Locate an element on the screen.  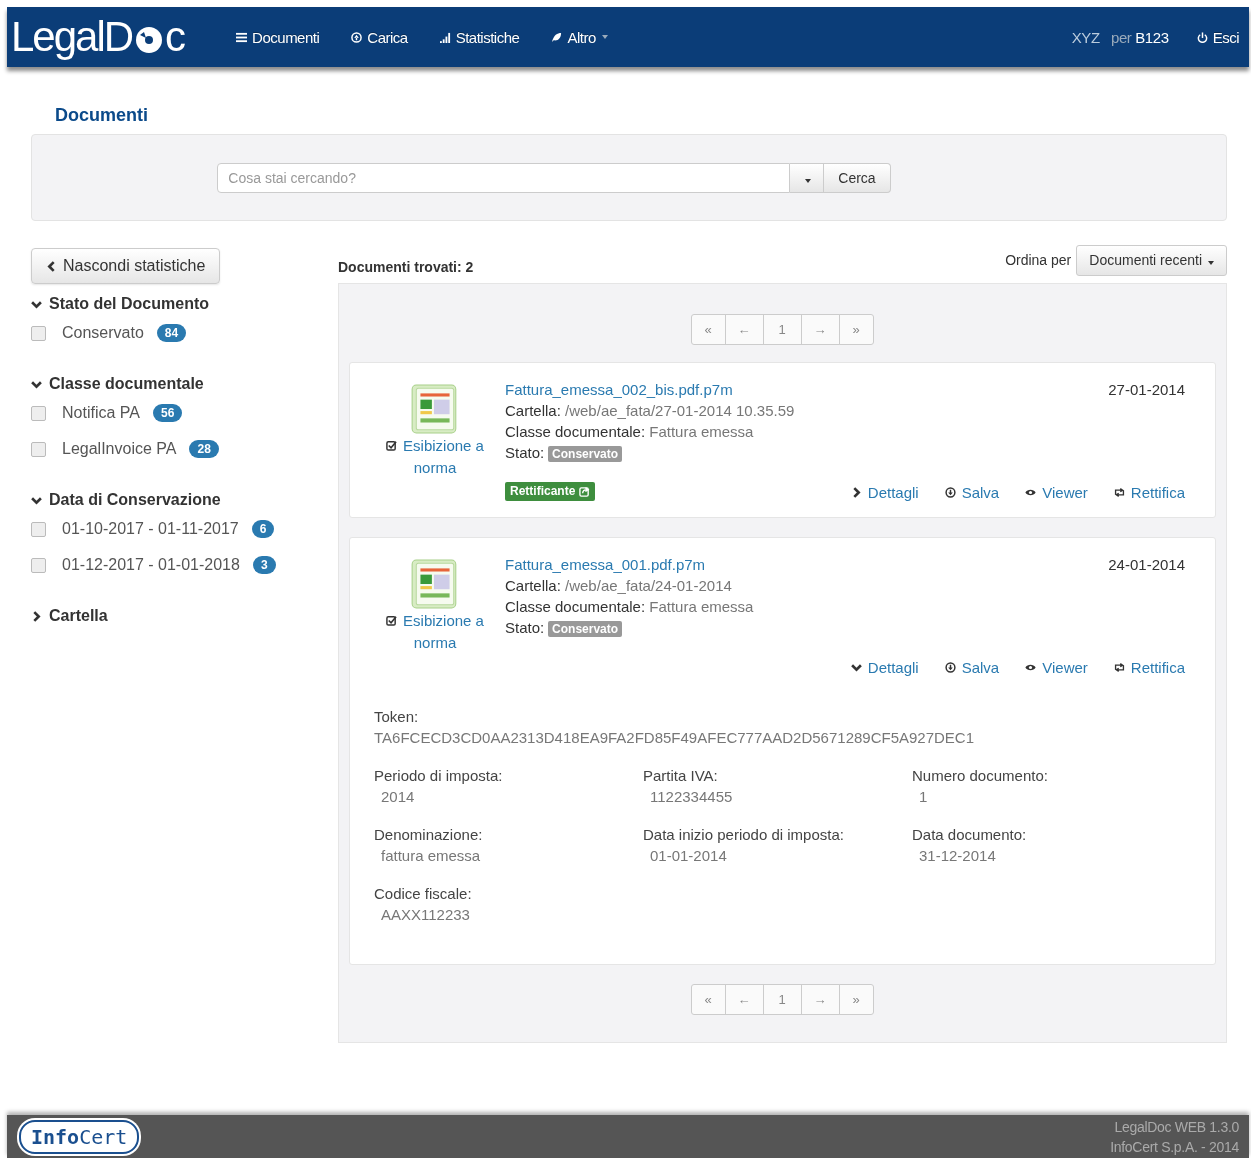
document-date: 27-01-2014 is located at coordinates (1146, 389).